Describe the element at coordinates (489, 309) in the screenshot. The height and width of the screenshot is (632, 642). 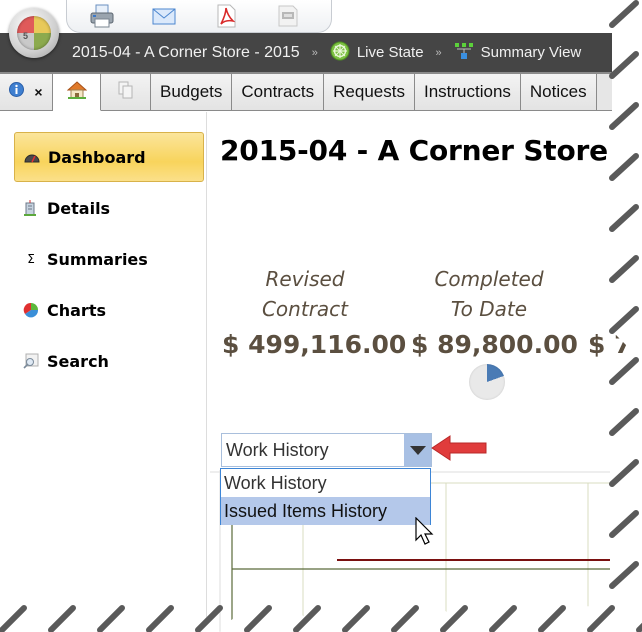
I see `kpi-label: To Date` at that location.